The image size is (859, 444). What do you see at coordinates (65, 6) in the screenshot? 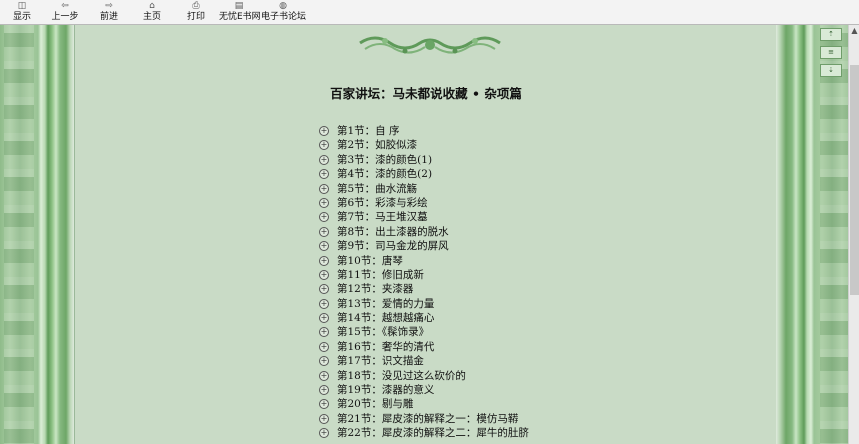
I see `back-arrow-icon: ⇦` at bounding box center [65, 6].